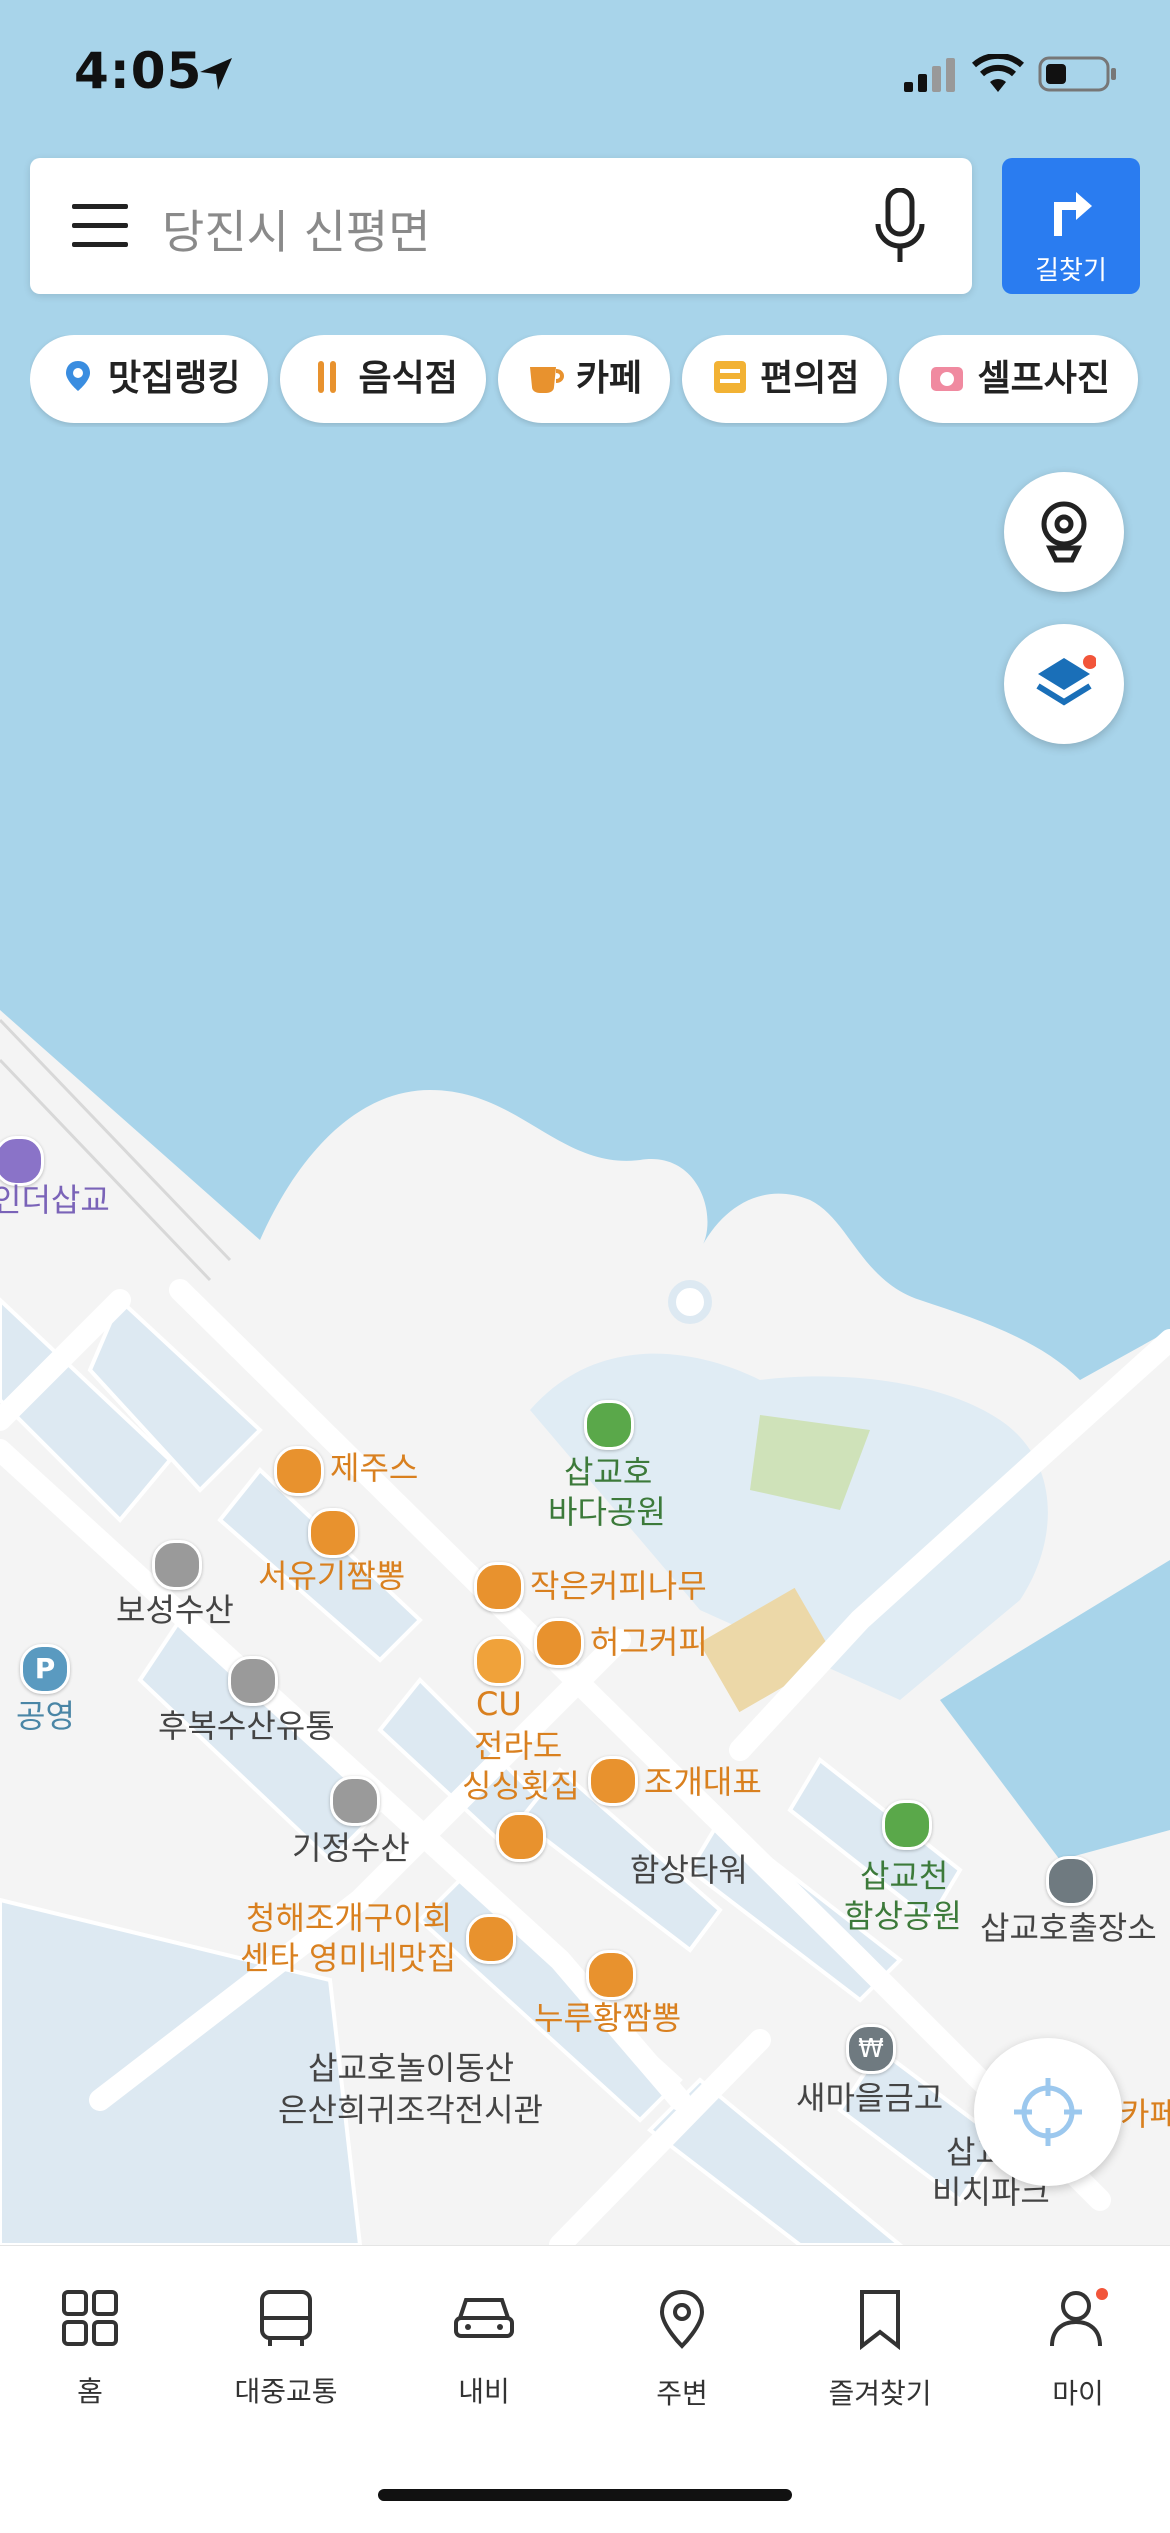 The width and height of the screenshot is (1170, 2533). I want to click on directions-button: 길찾기, so click(1071, 226).